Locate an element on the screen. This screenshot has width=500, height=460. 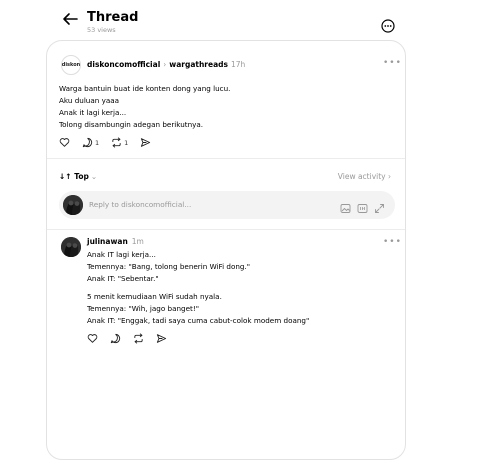
sort-label: Top is located at coordinates (81, 176).